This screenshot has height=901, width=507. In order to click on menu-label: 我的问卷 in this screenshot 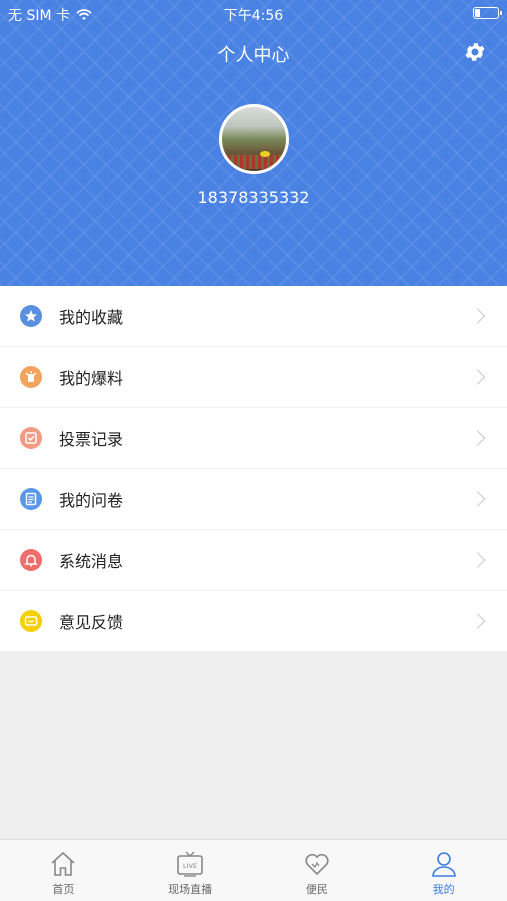, I will do `click(91, 500)`.